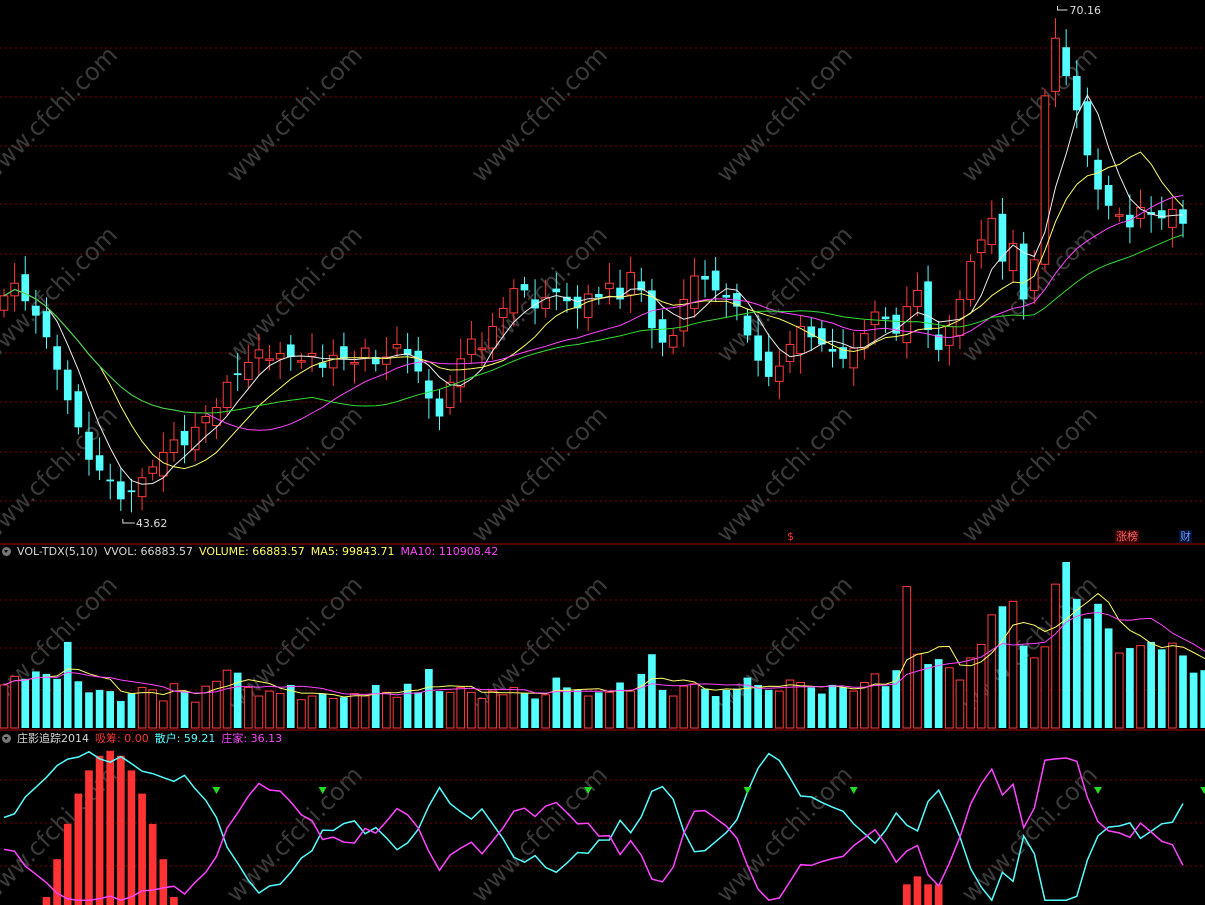 The height and width of the screenshot is (905, 1205). What do you see at coordinates (252, 738) in the screenshot?
I see `zhuangjia-value: 庄家: 36.13` at bounding box center [252, 738].